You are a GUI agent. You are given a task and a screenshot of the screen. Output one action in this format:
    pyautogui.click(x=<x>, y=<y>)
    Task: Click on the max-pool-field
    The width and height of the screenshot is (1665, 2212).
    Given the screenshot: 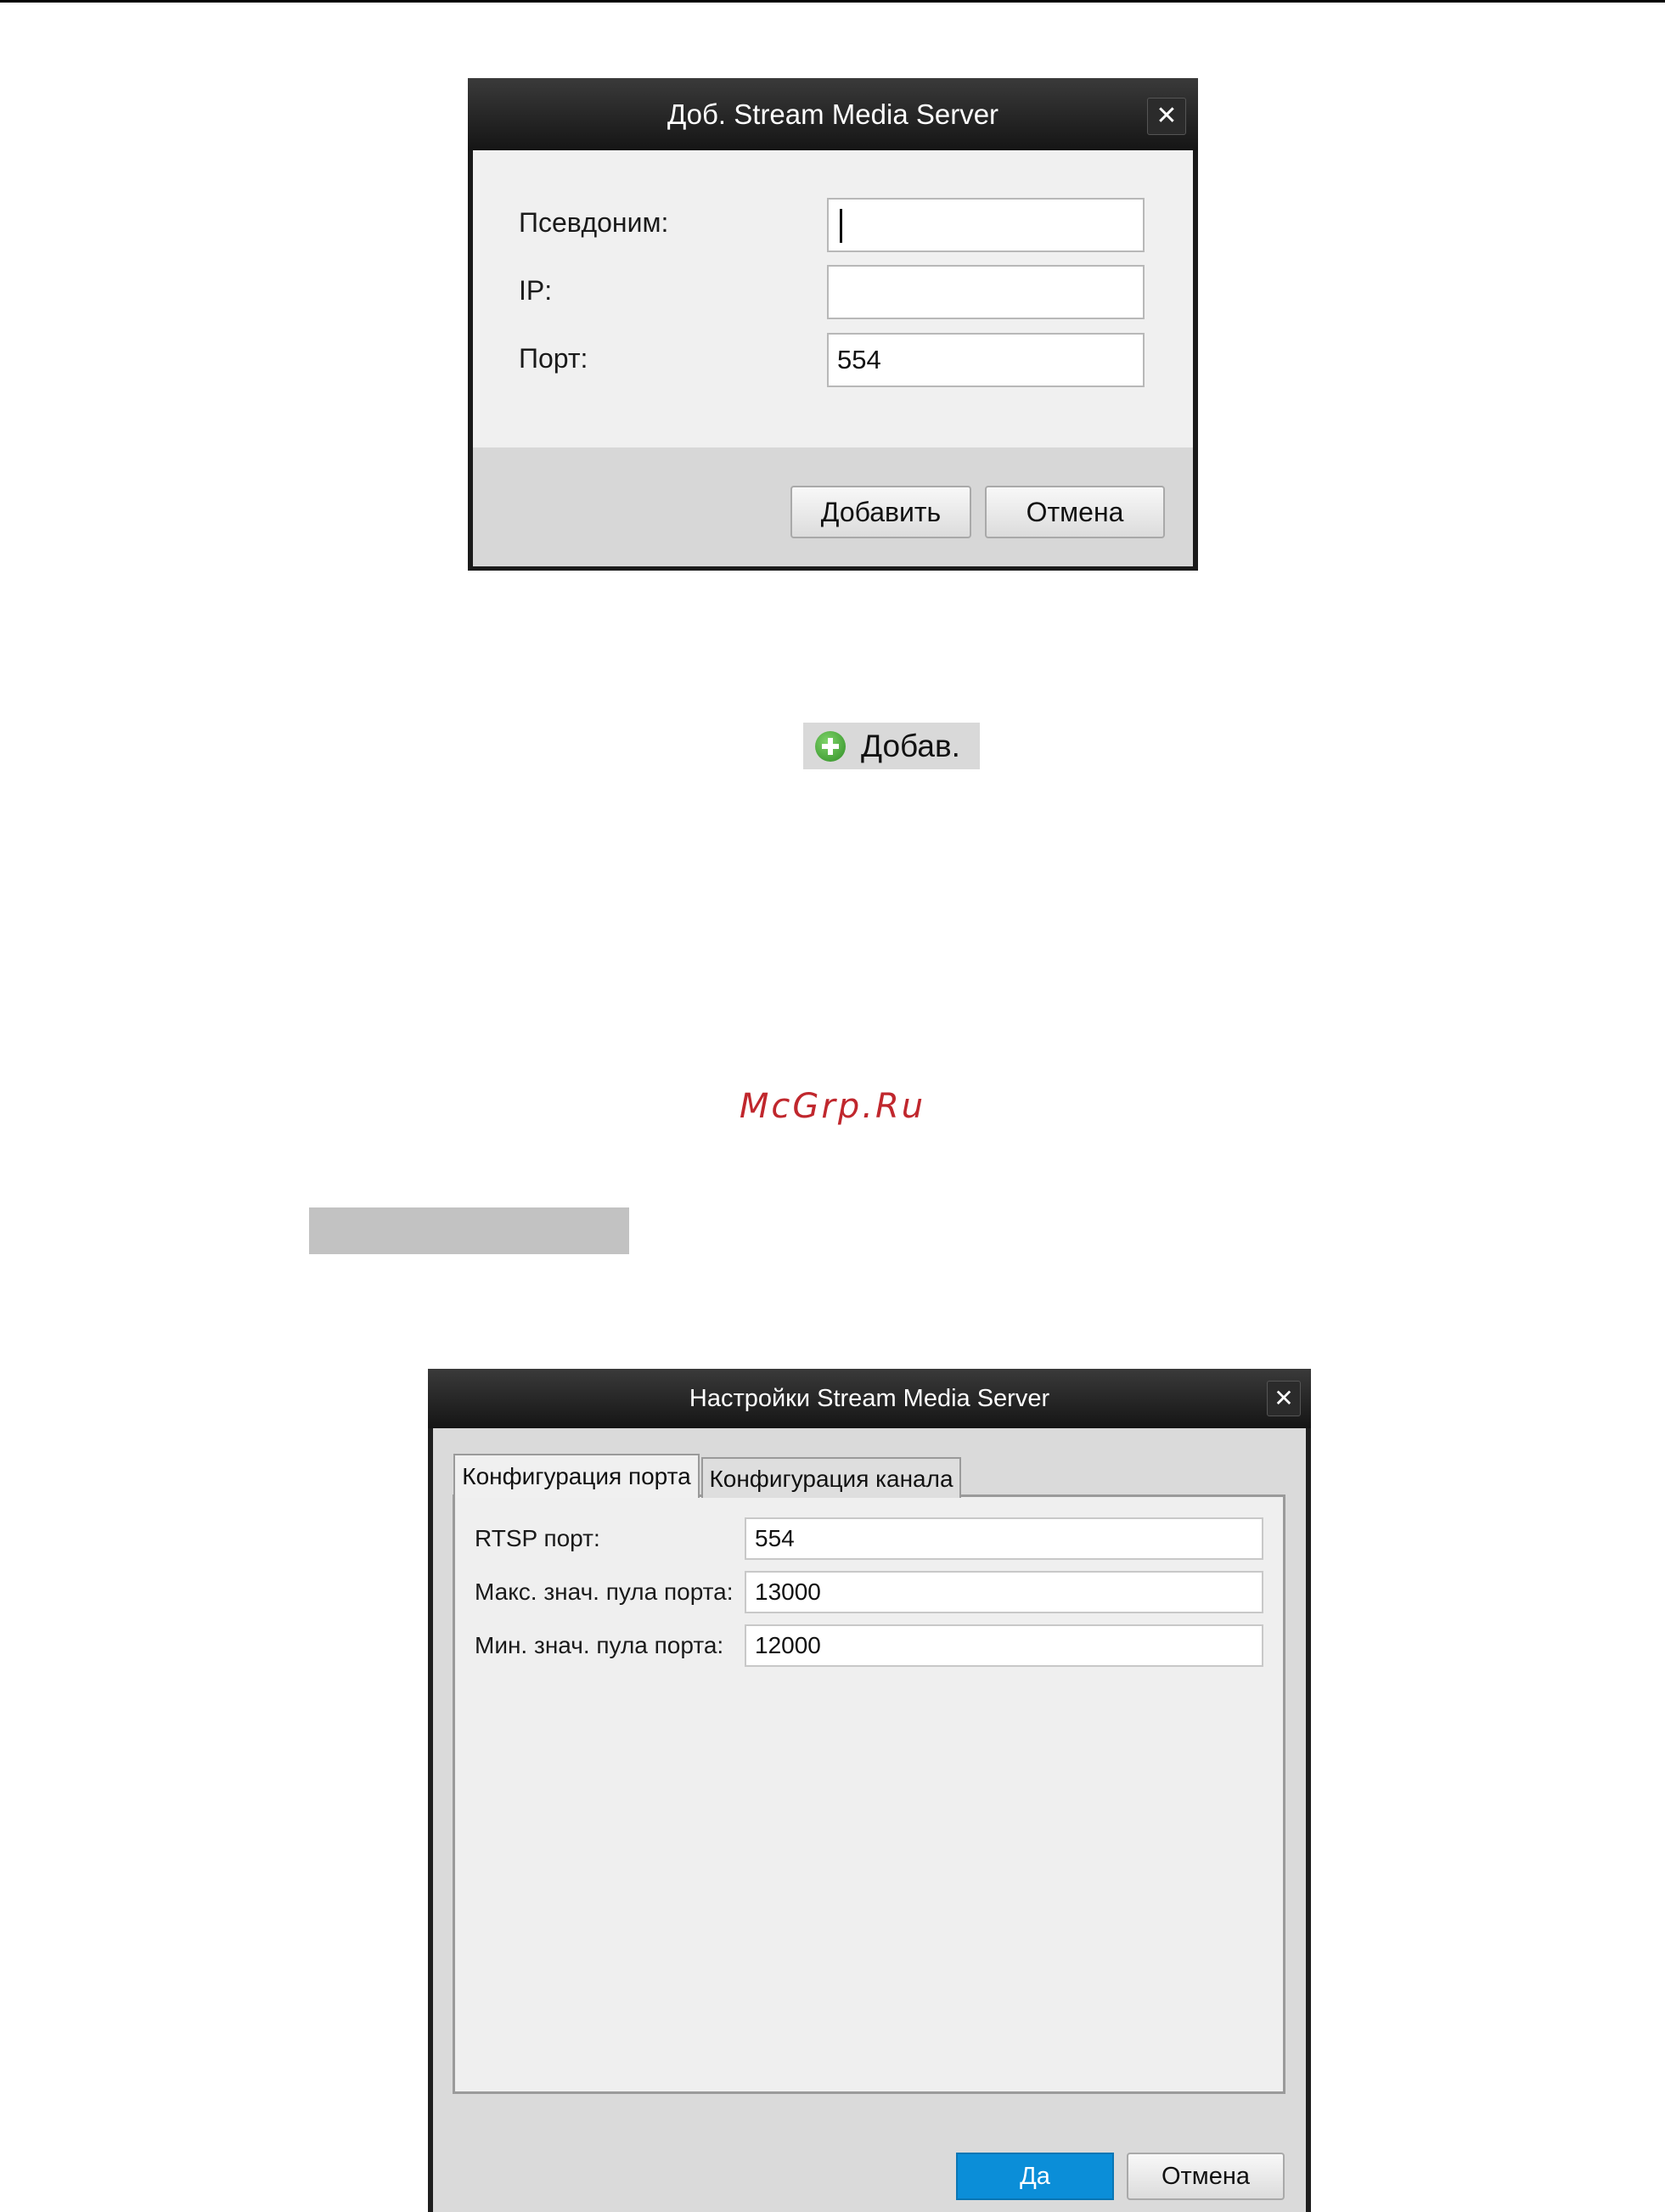 What is the action you would take?
    pyautogui.click(x=1004, y=1592)
    